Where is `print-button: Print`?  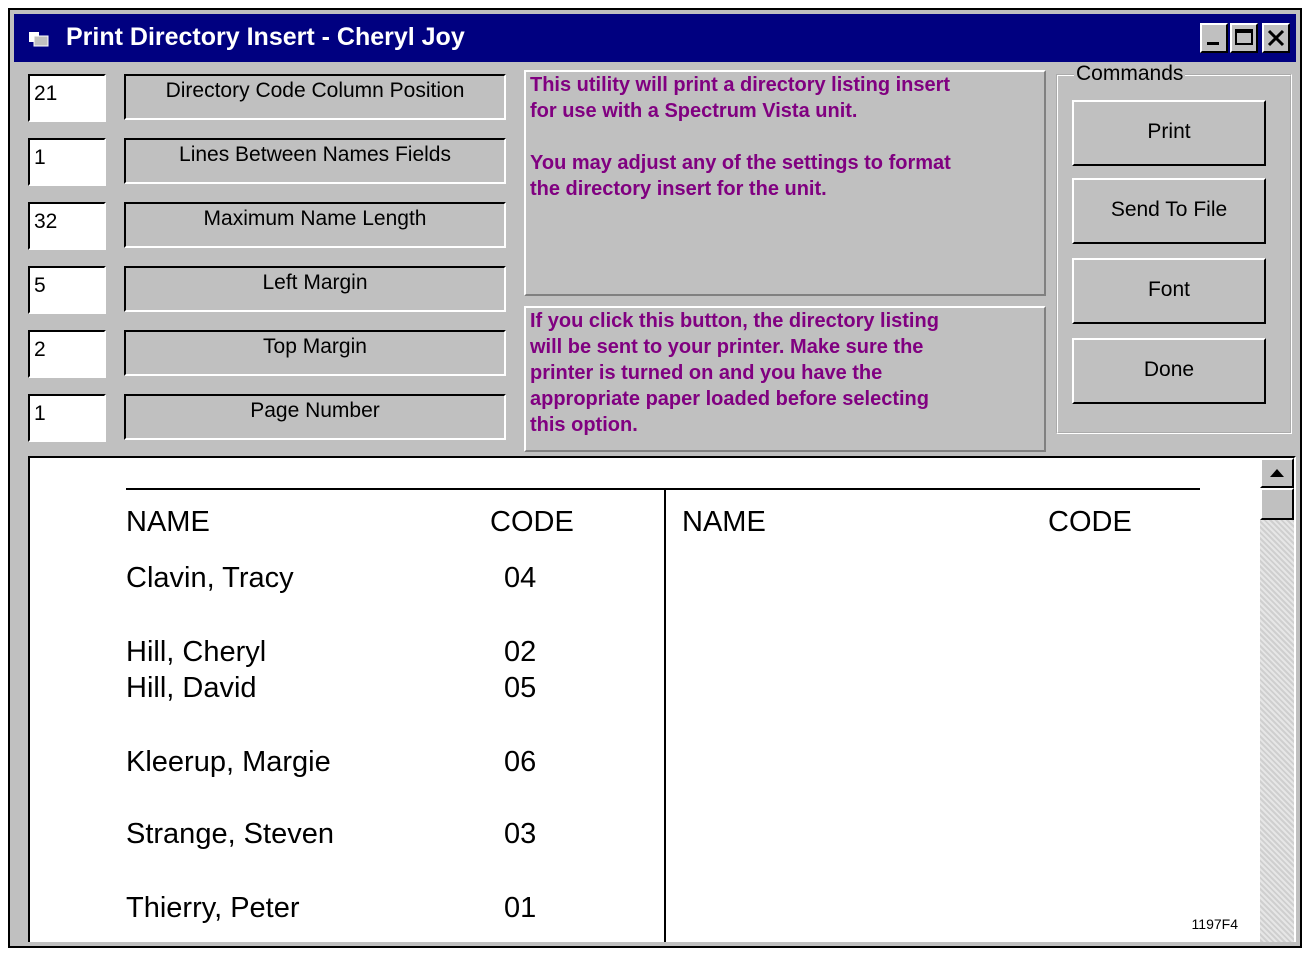 print-button: Print is located at coordinates (1169, 133).